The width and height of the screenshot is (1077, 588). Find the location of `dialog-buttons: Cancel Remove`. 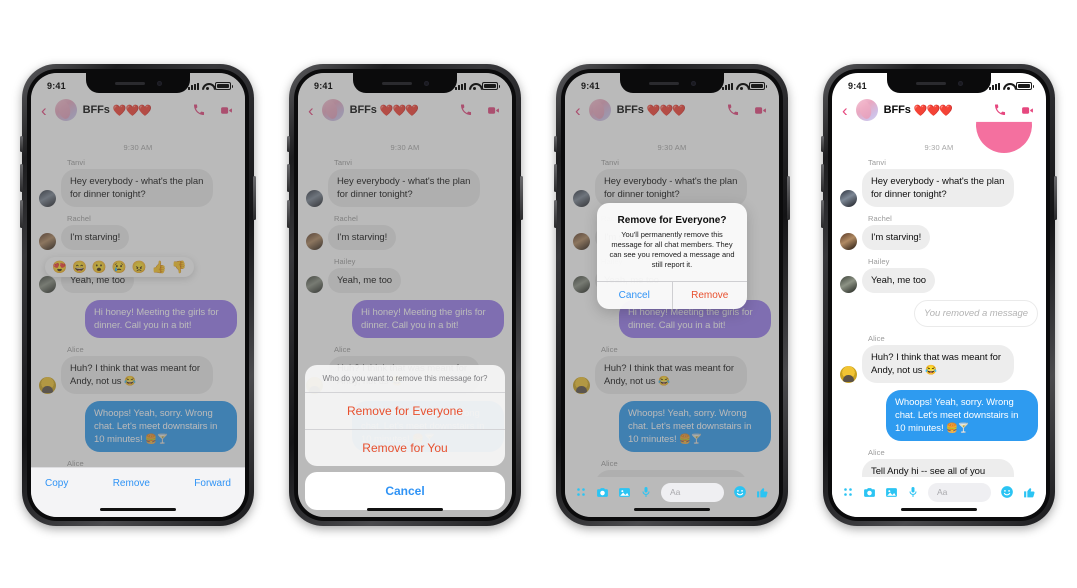

dialog-buttons: Cancel Remove is located at coordinates (672, 295).